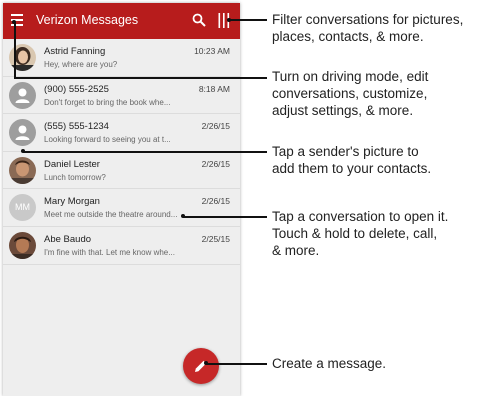  What do you see at coordinates (145, 152) in the screenshot?
I see `callout-line-picture` at bounding box center [145, 152].